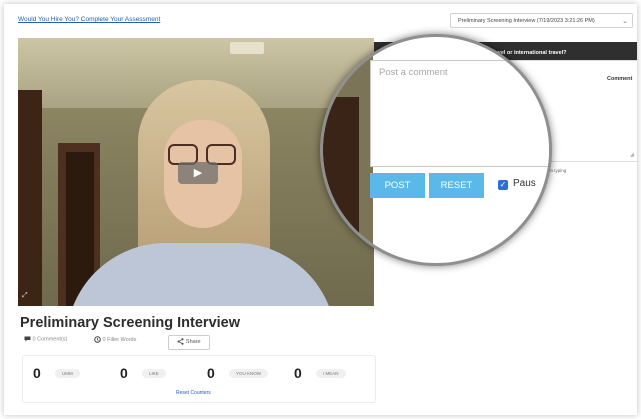 The width and height of the screenshot is (641, 419). What do you see at coordinates (247, 48) in the screenshot?
I see `video-light-fixture` at bounding box center [247, 48].